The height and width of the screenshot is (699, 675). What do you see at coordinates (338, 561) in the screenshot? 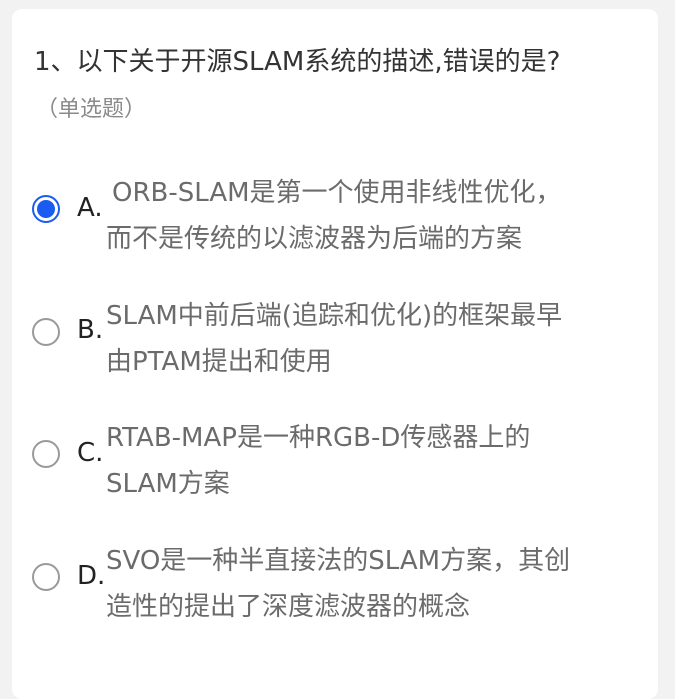
I see `option-text-line: SVO是一种半直接法的SLAM方案，其创` at bounding box center [338, 561].